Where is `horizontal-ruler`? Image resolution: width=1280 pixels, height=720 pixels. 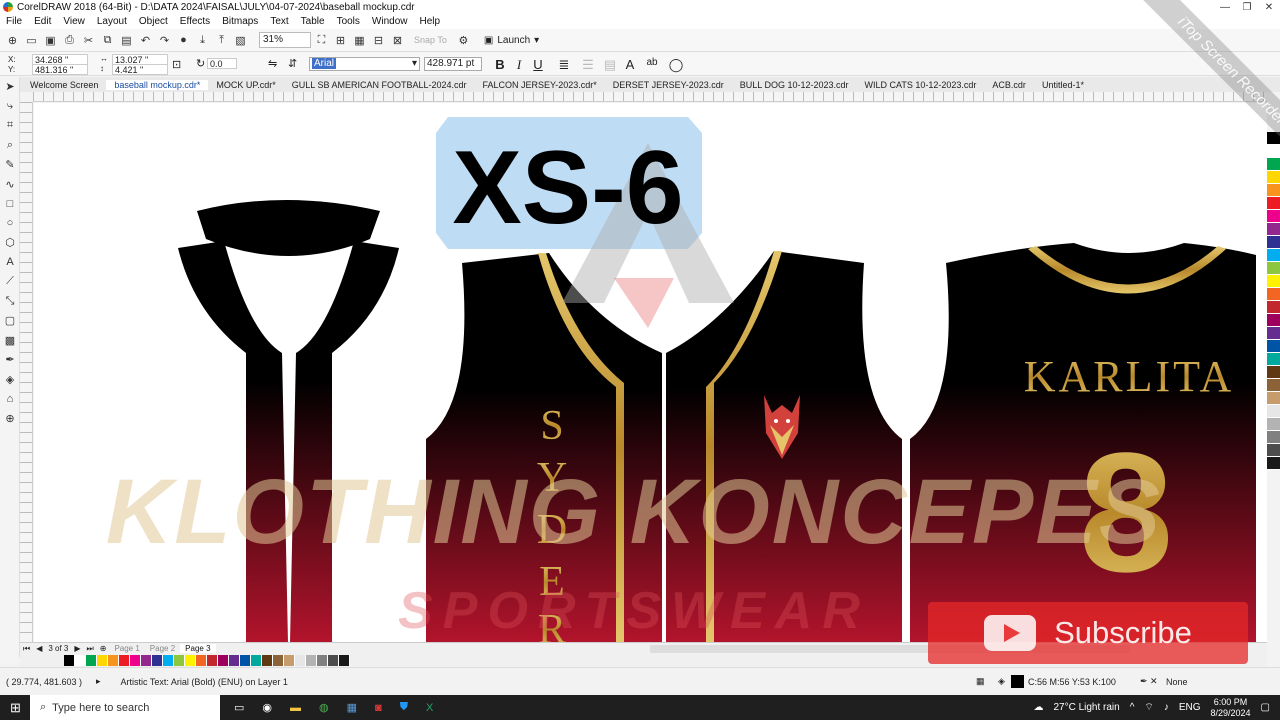 horizontal-ruler is located at coordinates (650, 97).